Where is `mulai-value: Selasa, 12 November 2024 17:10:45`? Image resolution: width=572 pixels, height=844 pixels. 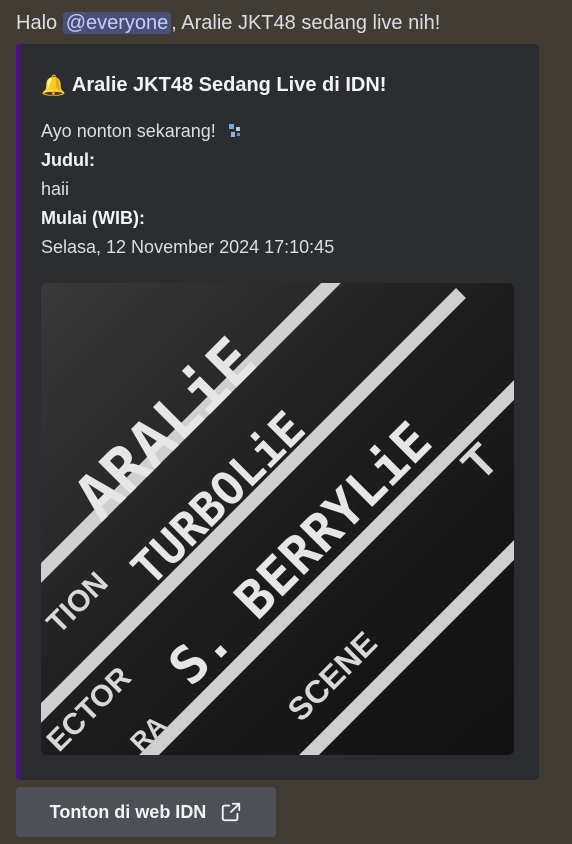
mulai-value: Selasa, 12 November 2024 17:10:45 is located at coordinates (188, 247).